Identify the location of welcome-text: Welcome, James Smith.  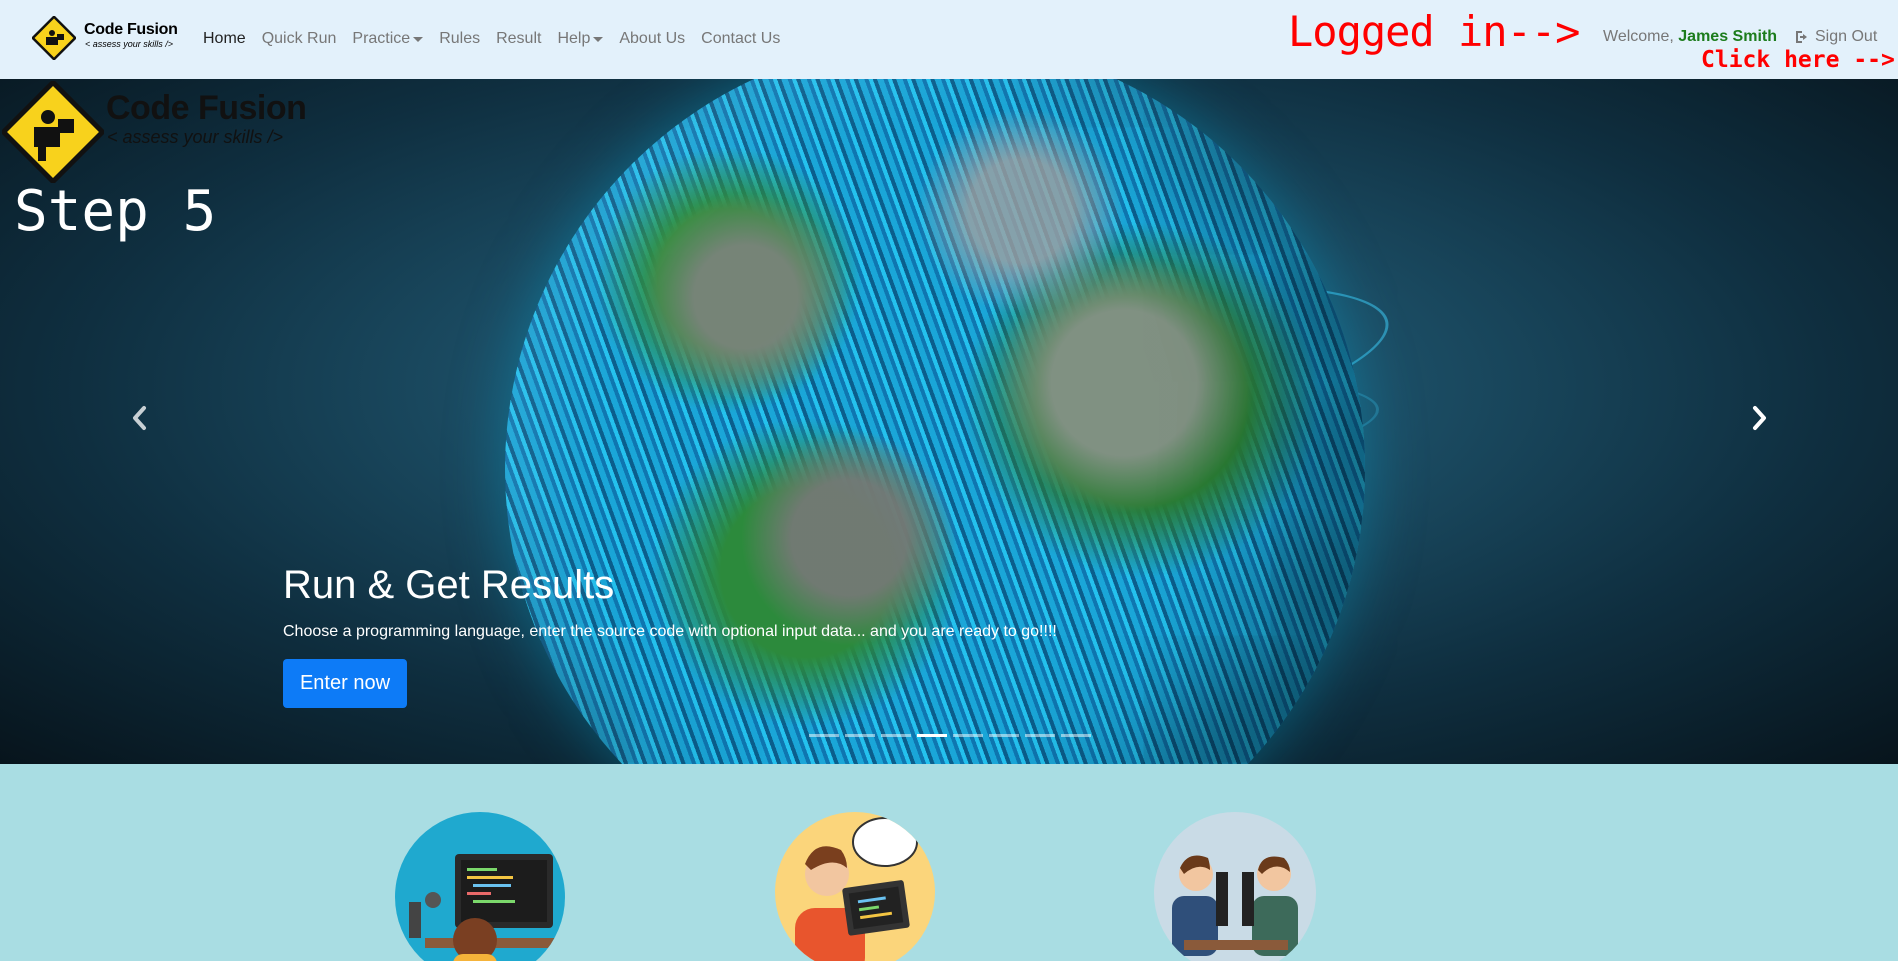
(1690, 37).